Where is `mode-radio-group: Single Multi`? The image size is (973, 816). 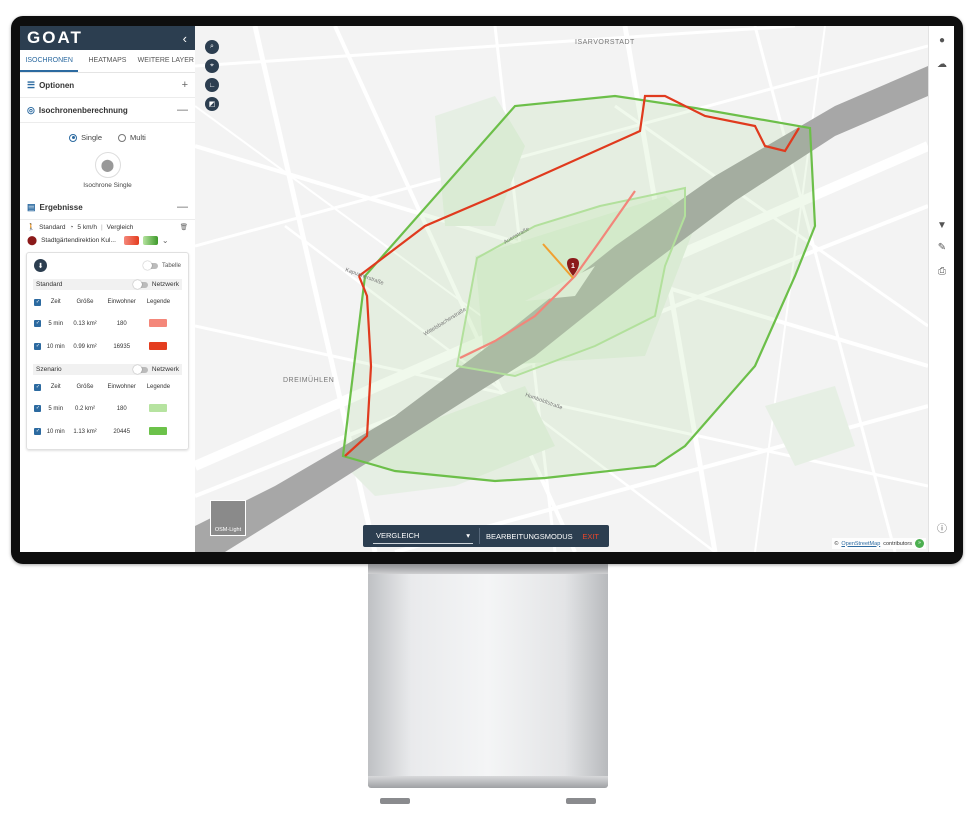 mode-radio-group: Single Multi is located at coordinates (107, 137).